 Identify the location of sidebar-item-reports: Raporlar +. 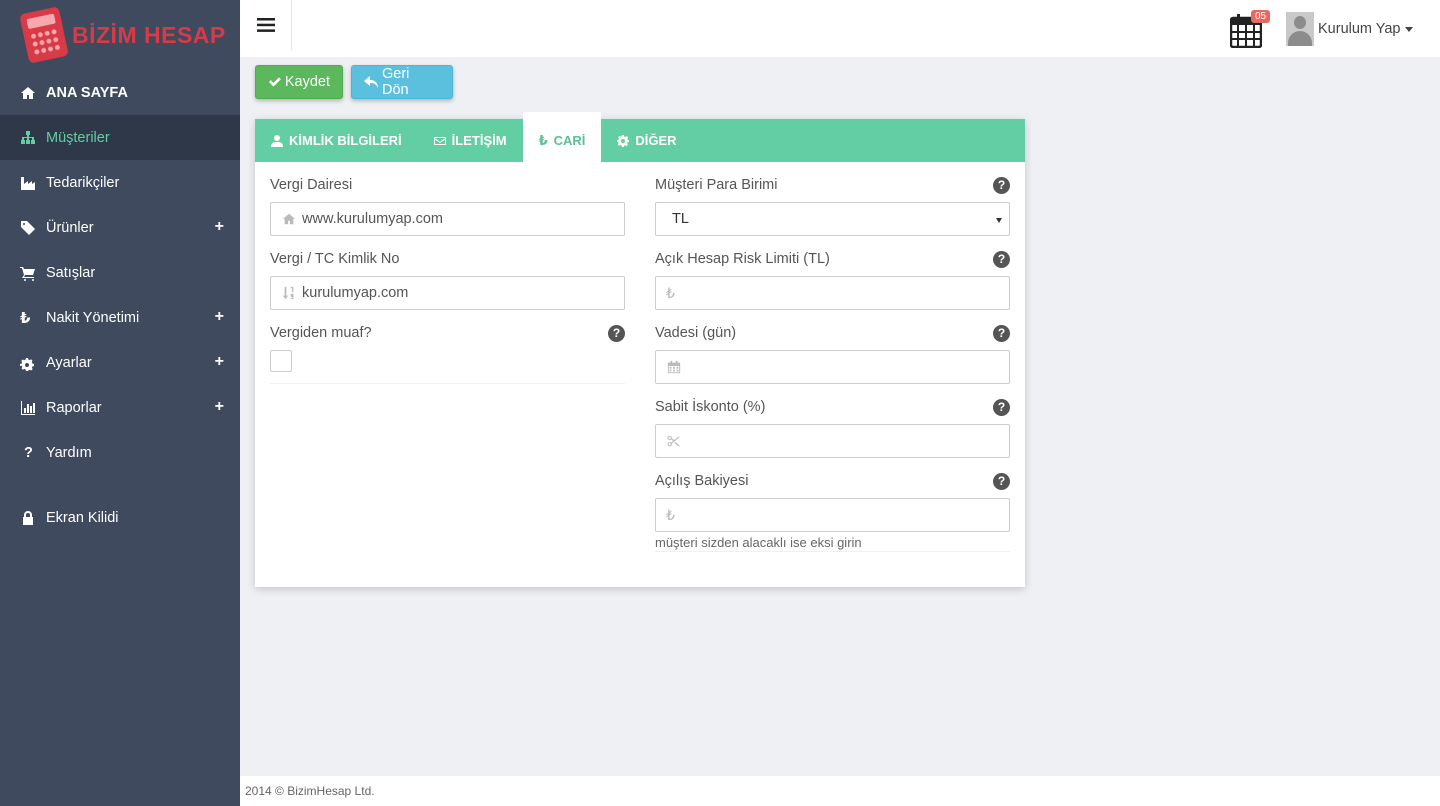
(120, 407).